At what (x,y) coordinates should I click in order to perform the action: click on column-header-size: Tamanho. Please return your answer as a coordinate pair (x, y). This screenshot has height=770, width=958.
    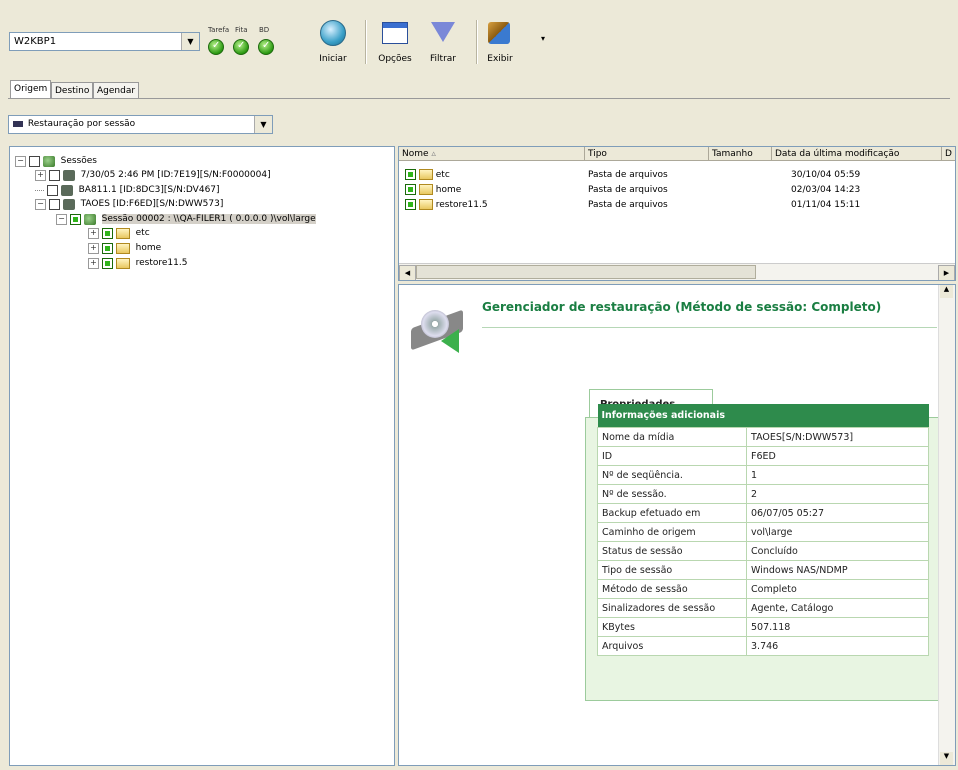
    Looking at the image, I should click on (740, 154).